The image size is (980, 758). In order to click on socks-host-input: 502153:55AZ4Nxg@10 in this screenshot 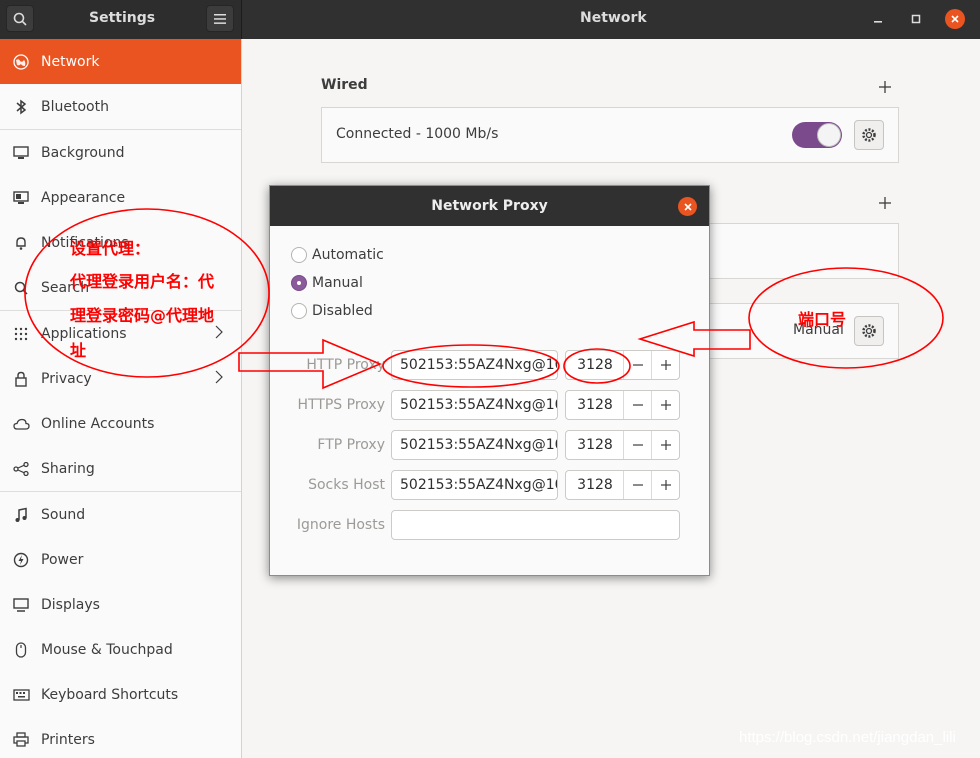, I will do `click(474, 485)`.